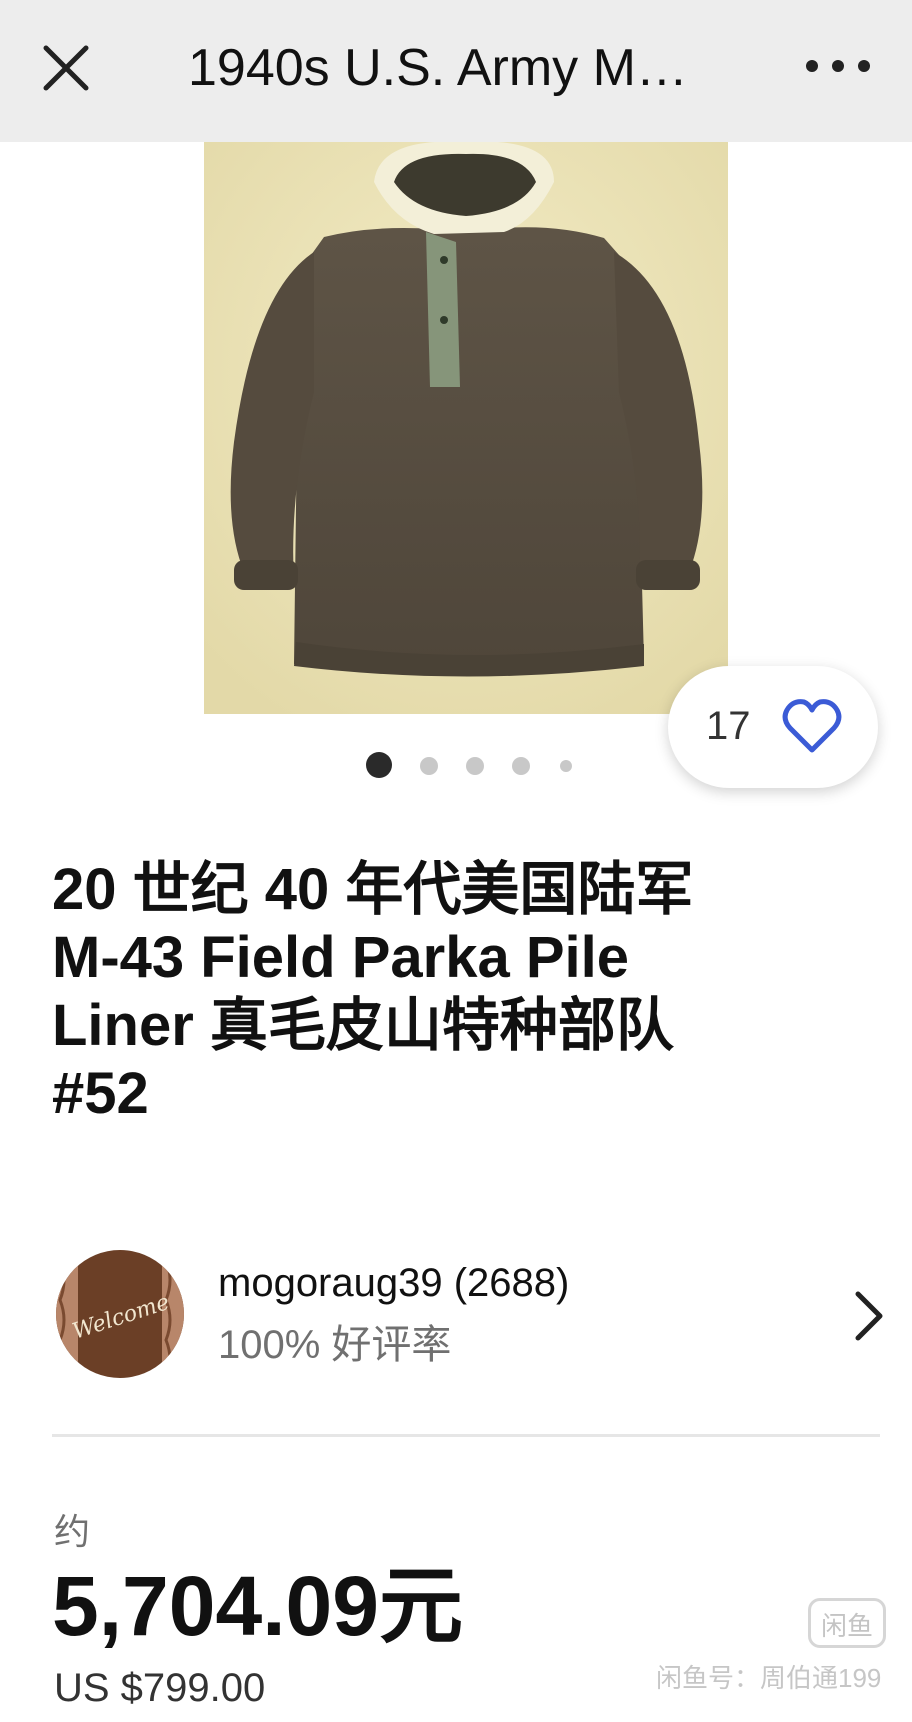 The width and height of the screenshot is (912, 1722). I want to click on seller-rating: 100% 好评率, so click(335, 1345).